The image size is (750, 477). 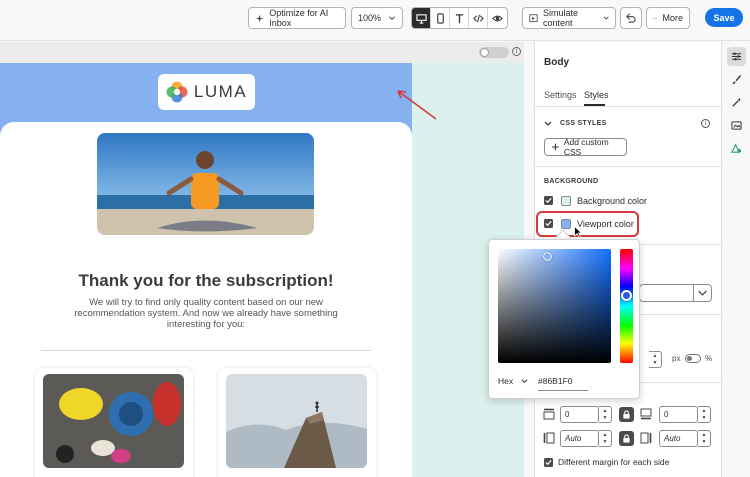 I want to click on lock-horizontal-margins-button, so click(x=626, y=438).